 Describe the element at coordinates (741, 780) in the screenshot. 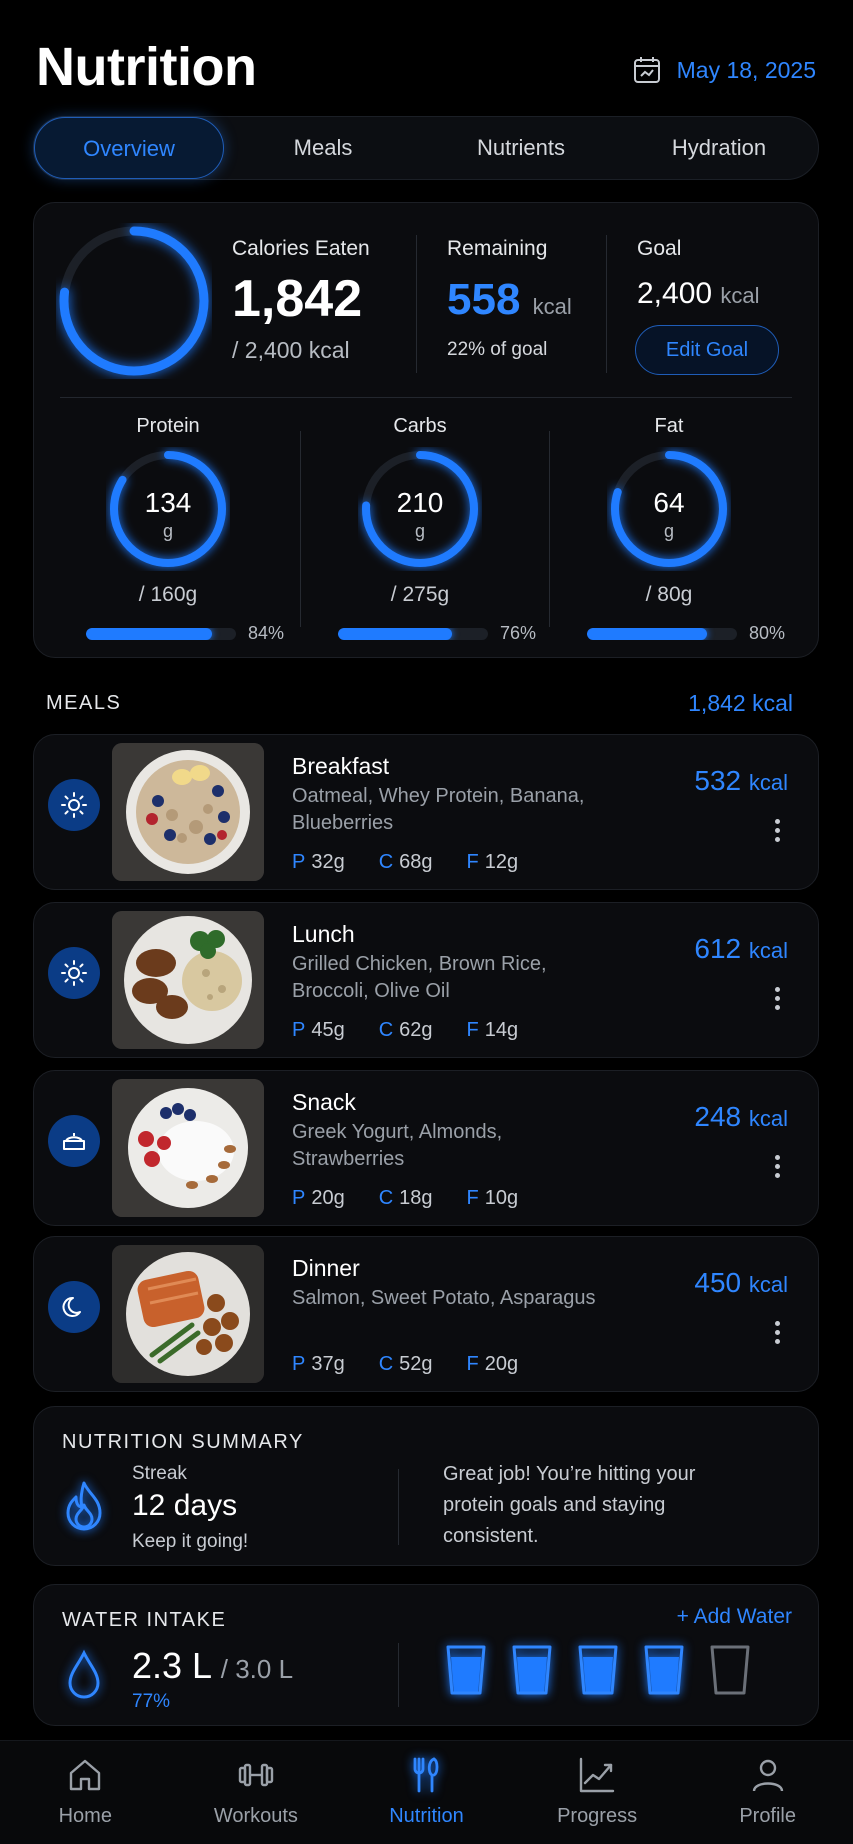

I see `meal-calories: 532 kcal` at that location.